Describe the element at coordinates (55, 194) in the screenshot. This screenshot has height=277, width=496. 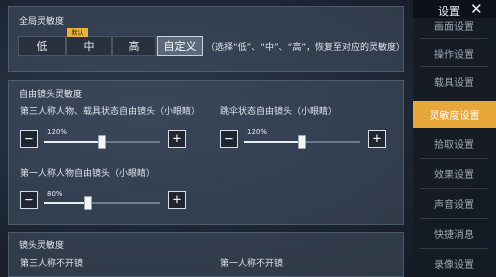
I see `slider-value-first-person: 80%` at that location.